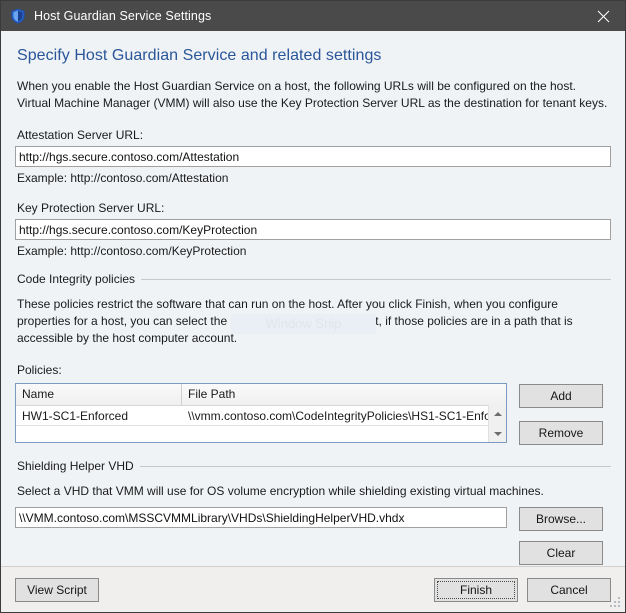  Describe the element at coordinates (127, 338) in the screenshot. I see `code-integrity-desc-line-3: accessible by the host computer account.` at that location.